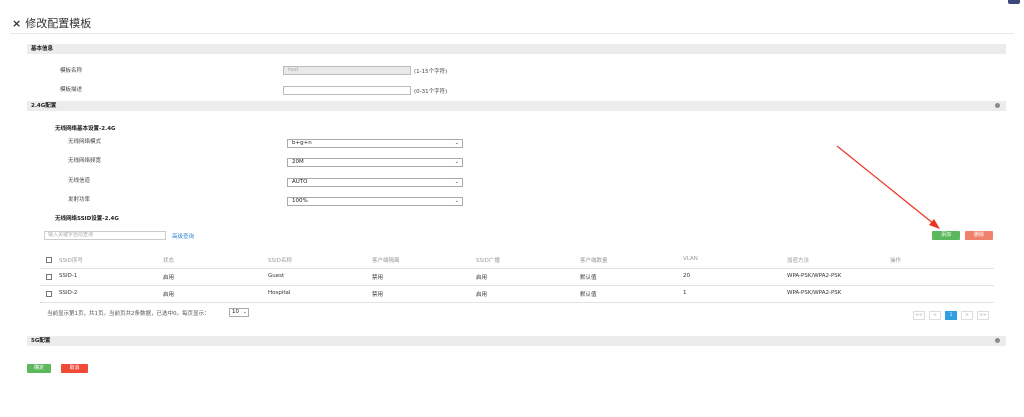 The image size is (1024, 417). Describe the element at coordinates (686, 276) in the screenshot. I see `table-cell: 20` at that location.